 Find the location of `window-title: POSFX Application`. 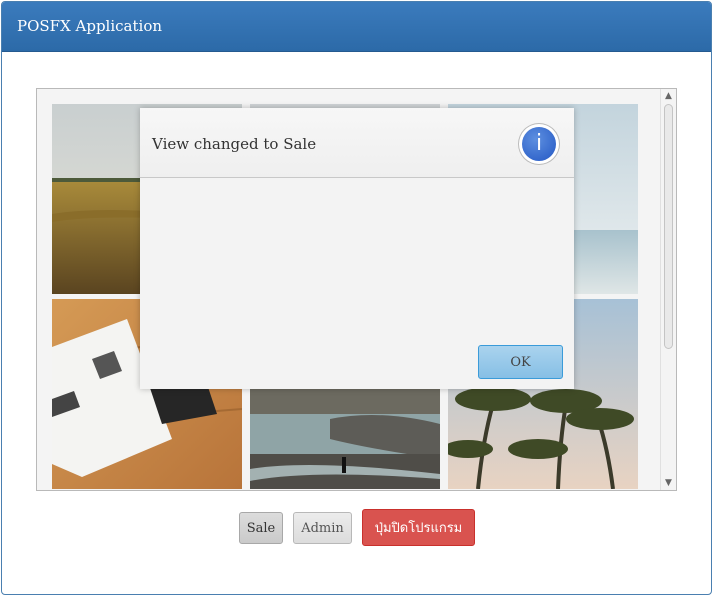

window-title: POSFX Application is located at coordinates (90, 26).